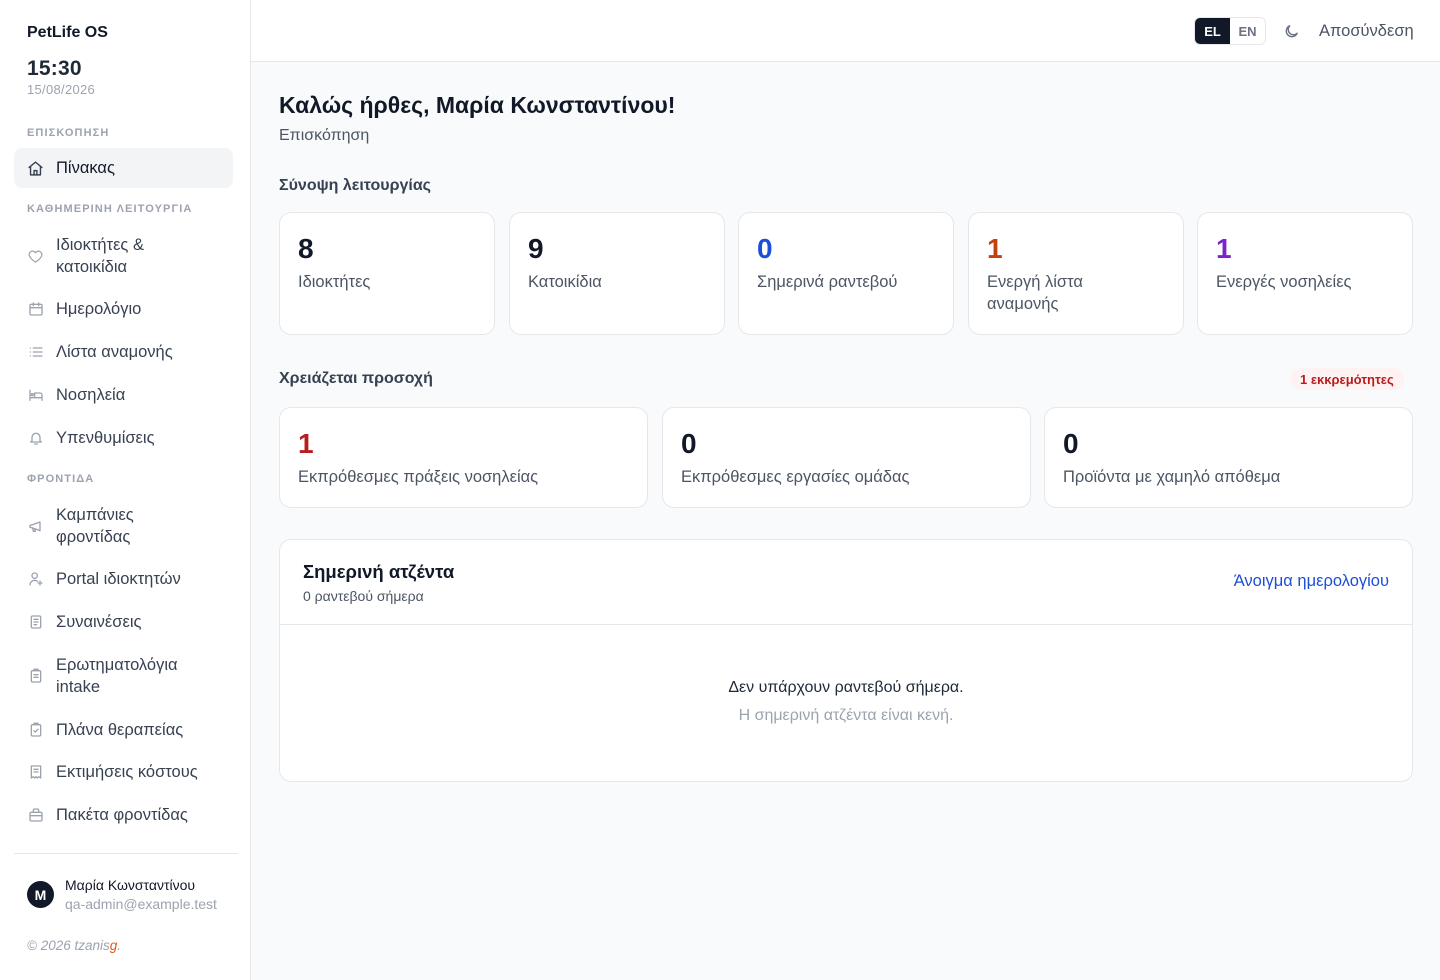 This screenshot has width=1440, height=980. I want to click on attention-card-low-stock: 0 Προϊόντα με χαμηλό απόθεμα, so click(1228, 457).